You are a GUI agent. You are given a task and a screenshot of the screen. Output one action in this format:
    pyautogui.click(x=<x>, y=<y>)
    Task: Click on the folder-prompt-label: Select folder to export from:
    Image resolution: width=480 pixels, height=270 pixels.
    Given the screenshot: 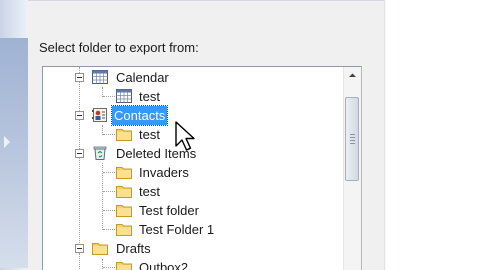 What is the action you would take?
    pyautogui.click(x=119, y=47)
    